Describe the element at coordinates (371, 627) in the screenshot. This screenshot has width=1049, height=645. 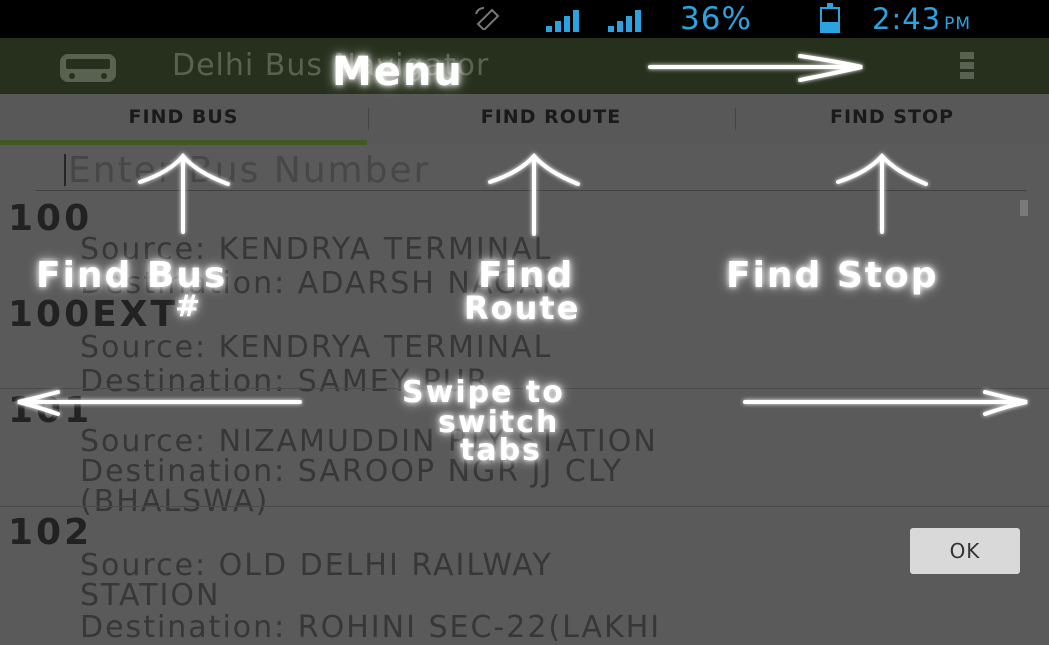
I see `bus-destination: Destination: ROHINI SEC-22(LAKHI` at that location.